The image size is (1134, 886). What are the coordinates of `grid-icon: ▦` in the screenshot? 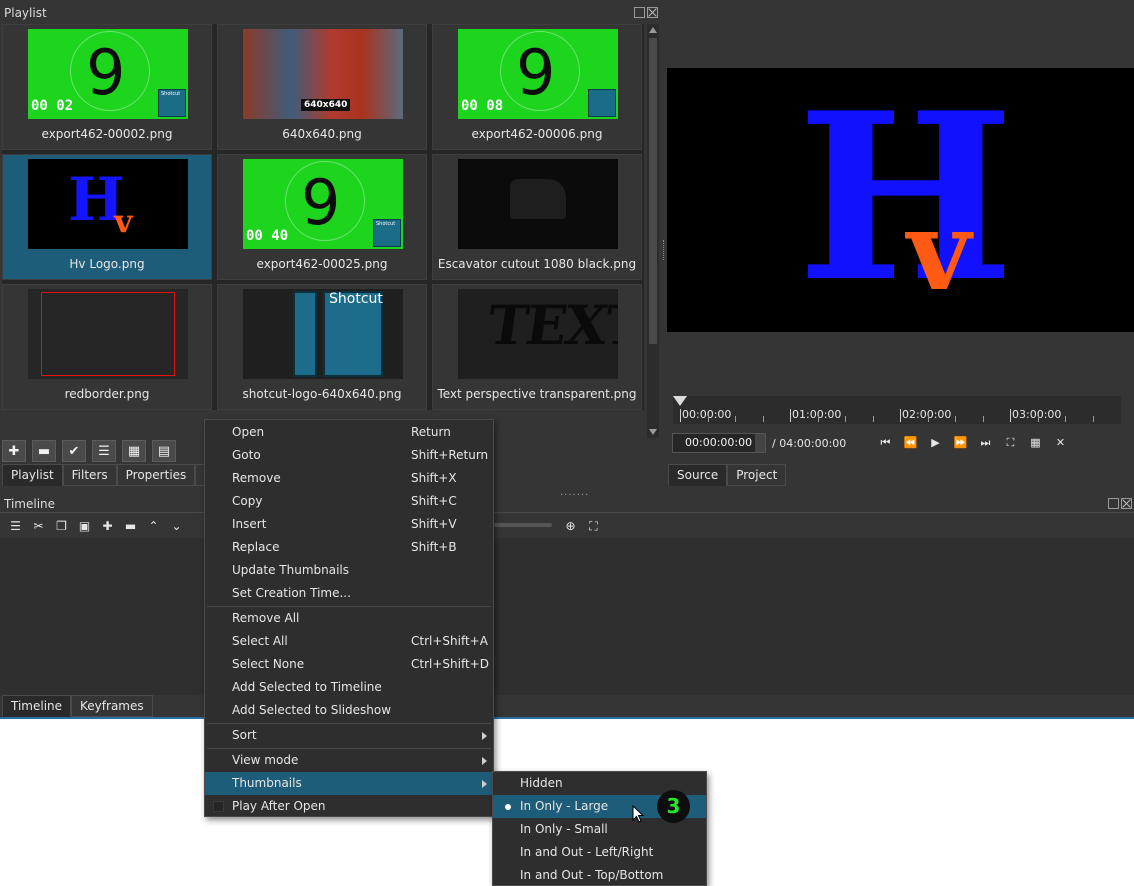 It's located at (1035, 443).